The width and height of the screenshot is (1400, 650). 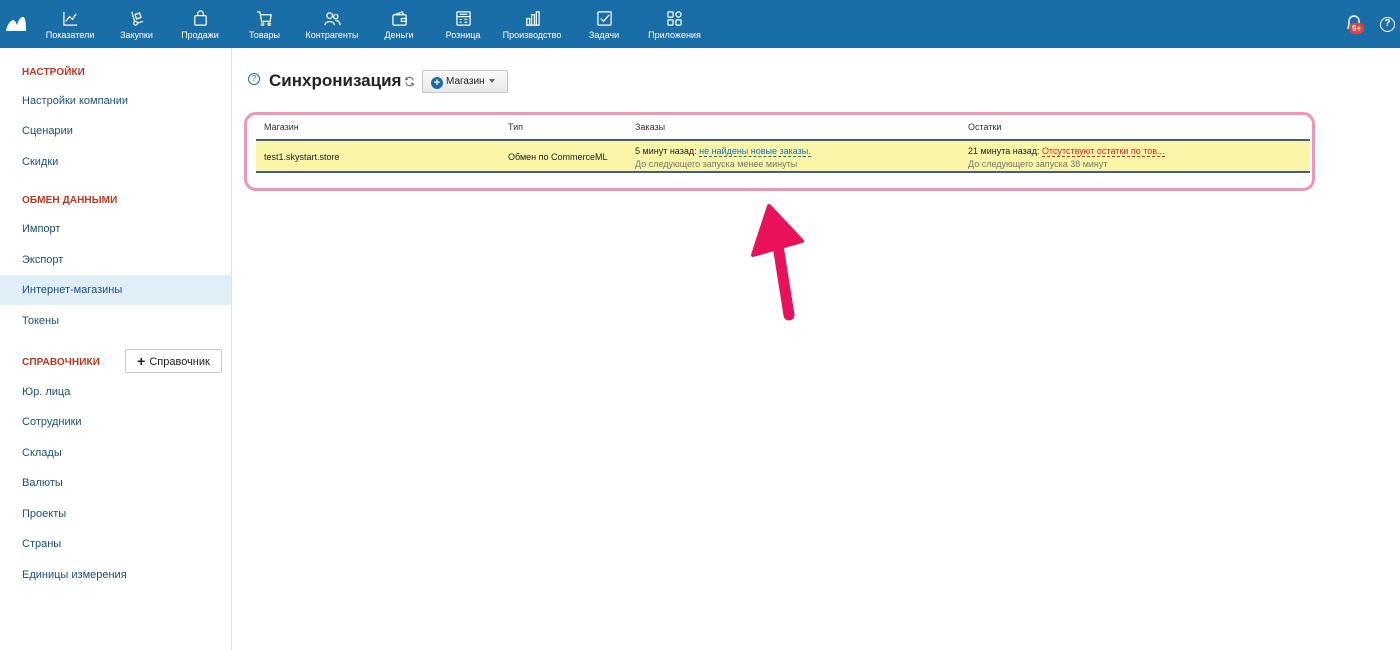 I want to click on nav-item-products: Товары, so click(x=264, y=27).